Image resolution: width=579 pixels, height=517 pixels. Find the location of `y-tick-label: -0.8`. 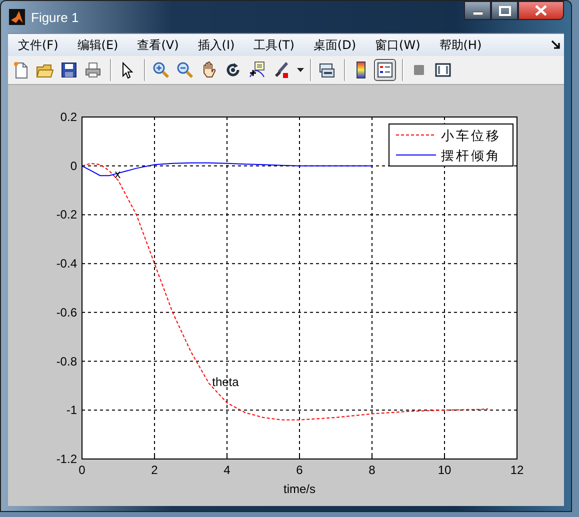

y-tick-label: -0.8 is located at coordinates (66, 361).